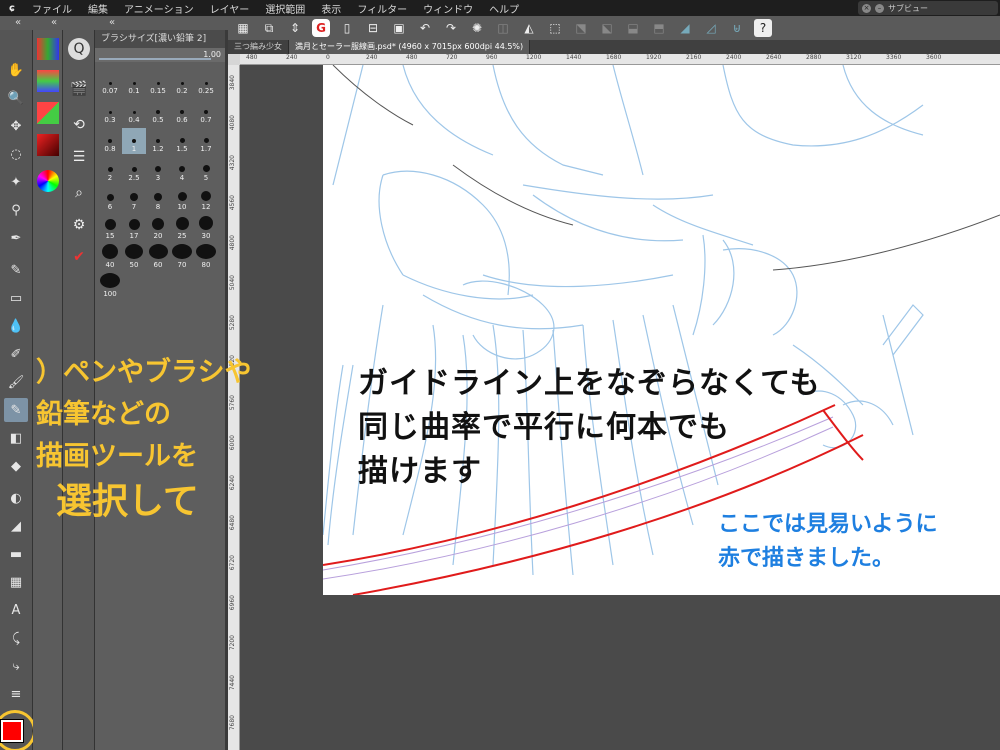 The width and height of the screenshot is (1000, 750). Describe the element at coordinates (16, 554) in the screenshot. I see `frame-icon: ▬` at that location.